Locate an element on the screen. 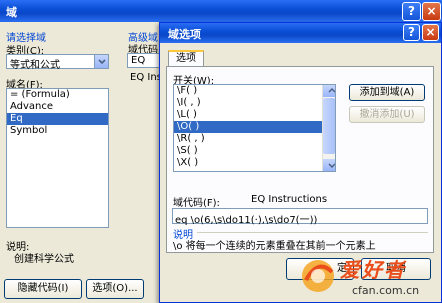 This screenshot has width=442, height=303. list-item: \I( , ) is located at coordinates (254, 103).